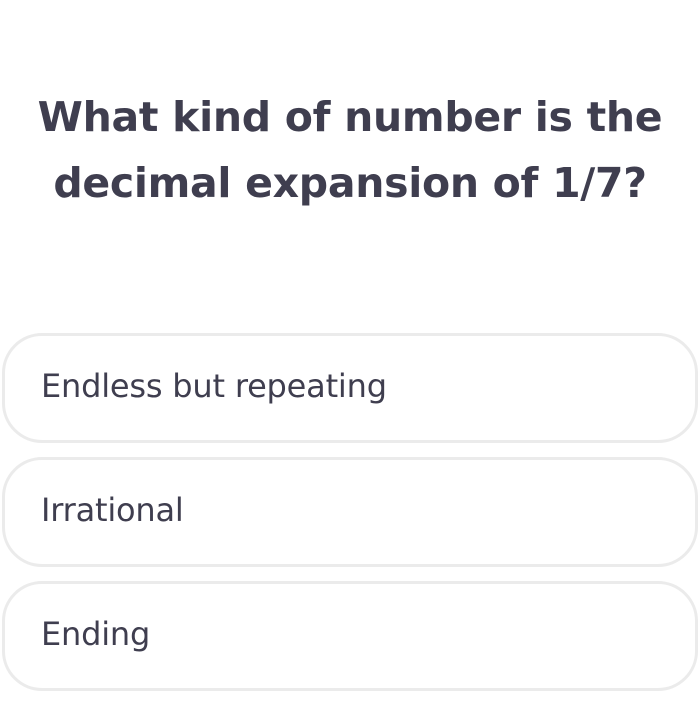  I want to click on answer-option-label: Endless but repeating, so click(214, 386).